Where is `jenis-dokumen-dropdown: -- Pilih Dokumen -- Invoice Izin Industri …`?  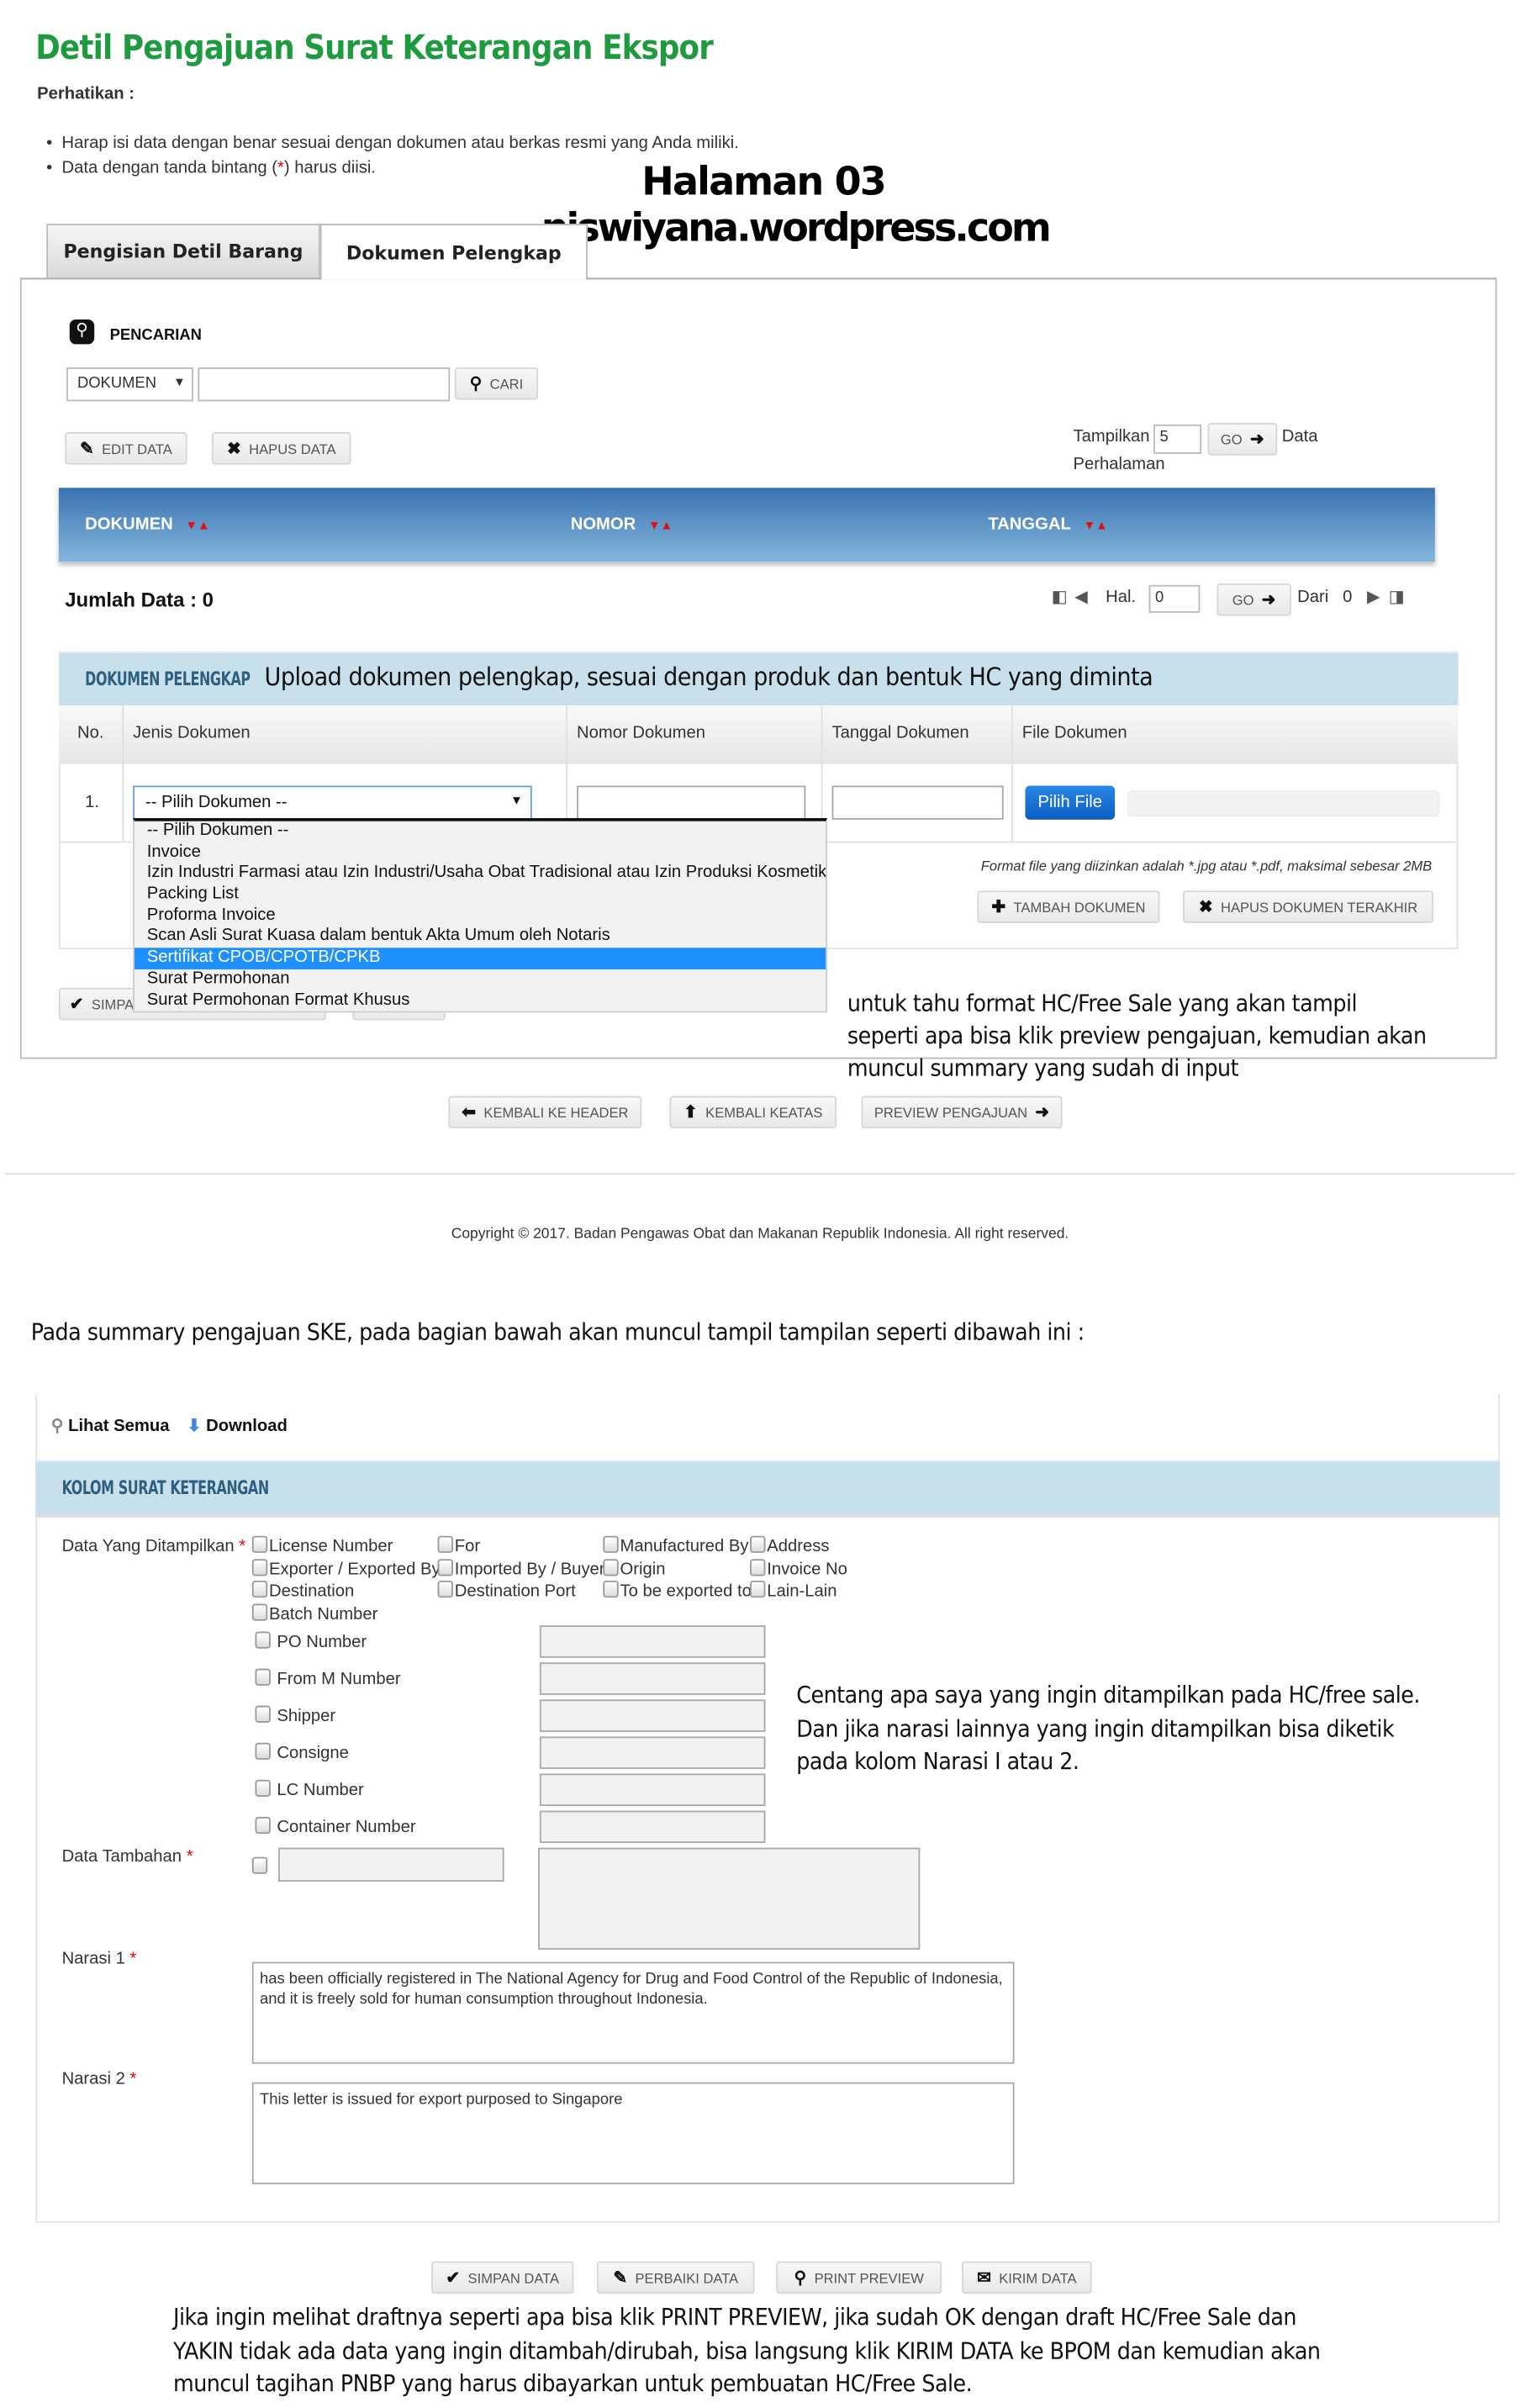 jenis-dokumen-dropdown: -- Pilih Dokumen -- Invoice Izin Industri … is located at coordinates (480, 916).